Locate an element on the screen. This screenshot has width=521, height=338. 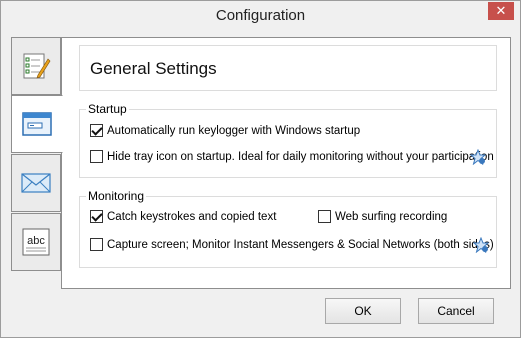
tab-window is located at coordinates (37, 124).